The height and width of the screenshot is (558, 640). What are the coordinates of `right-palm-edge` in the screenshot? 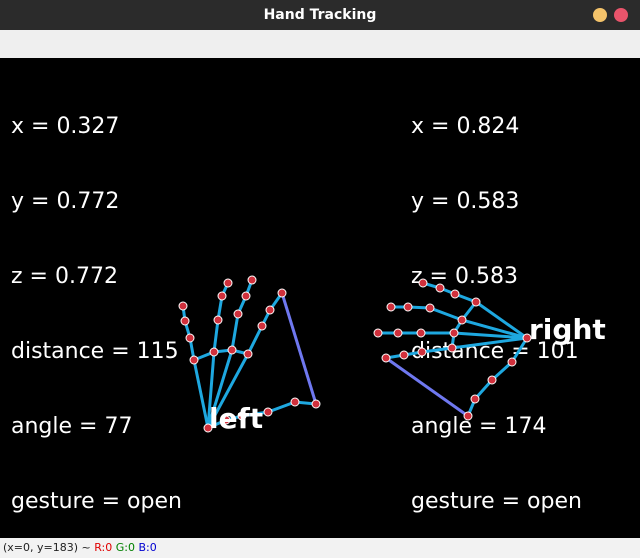 It's located at (427, 387).